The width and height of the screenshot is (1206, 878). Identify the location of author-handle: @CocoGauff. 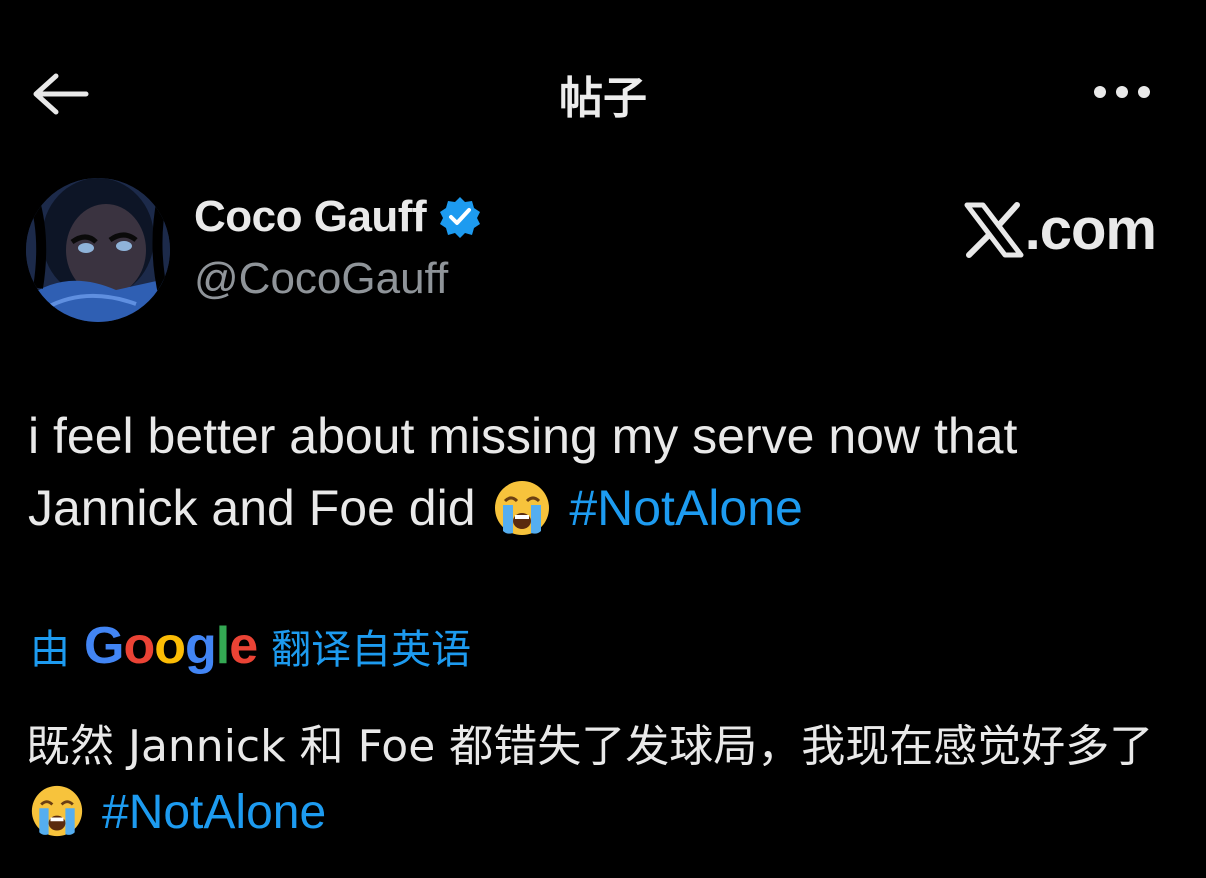
(321, 279).